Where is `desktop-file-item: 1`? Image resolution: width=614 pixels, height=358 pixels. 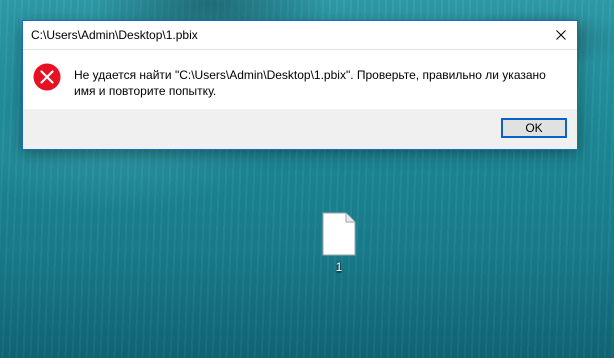 desktop-file-item: 1 is located at coordinates (340, 245).